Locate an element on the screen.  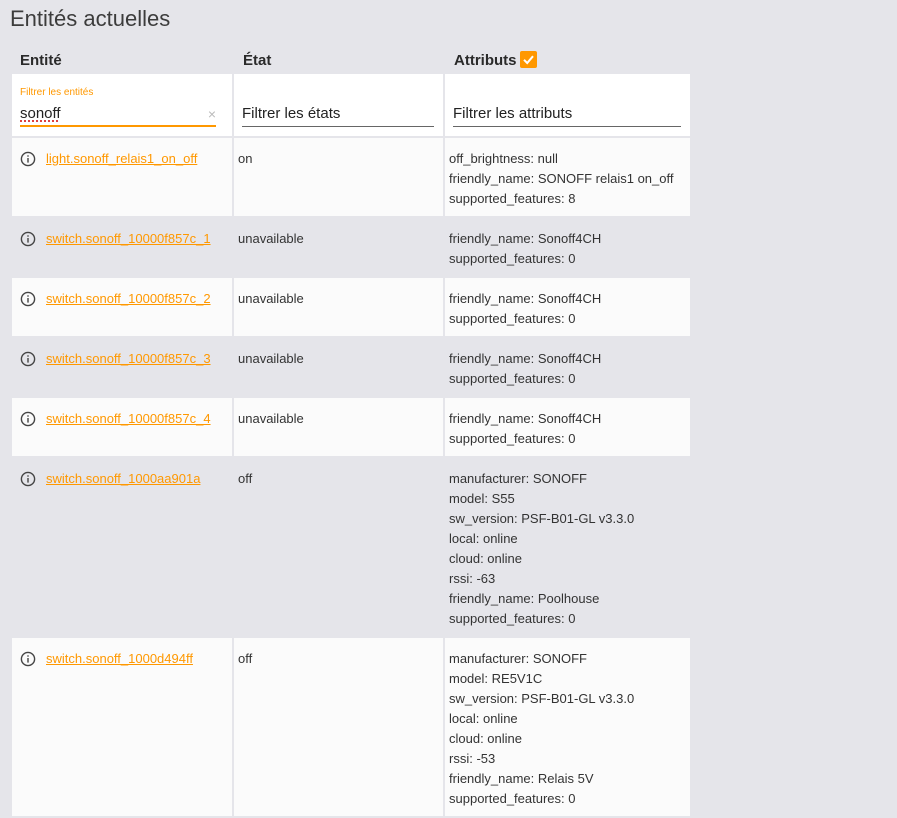
state-filter-input: Filtrer les états is located at coordinates (338, 116).